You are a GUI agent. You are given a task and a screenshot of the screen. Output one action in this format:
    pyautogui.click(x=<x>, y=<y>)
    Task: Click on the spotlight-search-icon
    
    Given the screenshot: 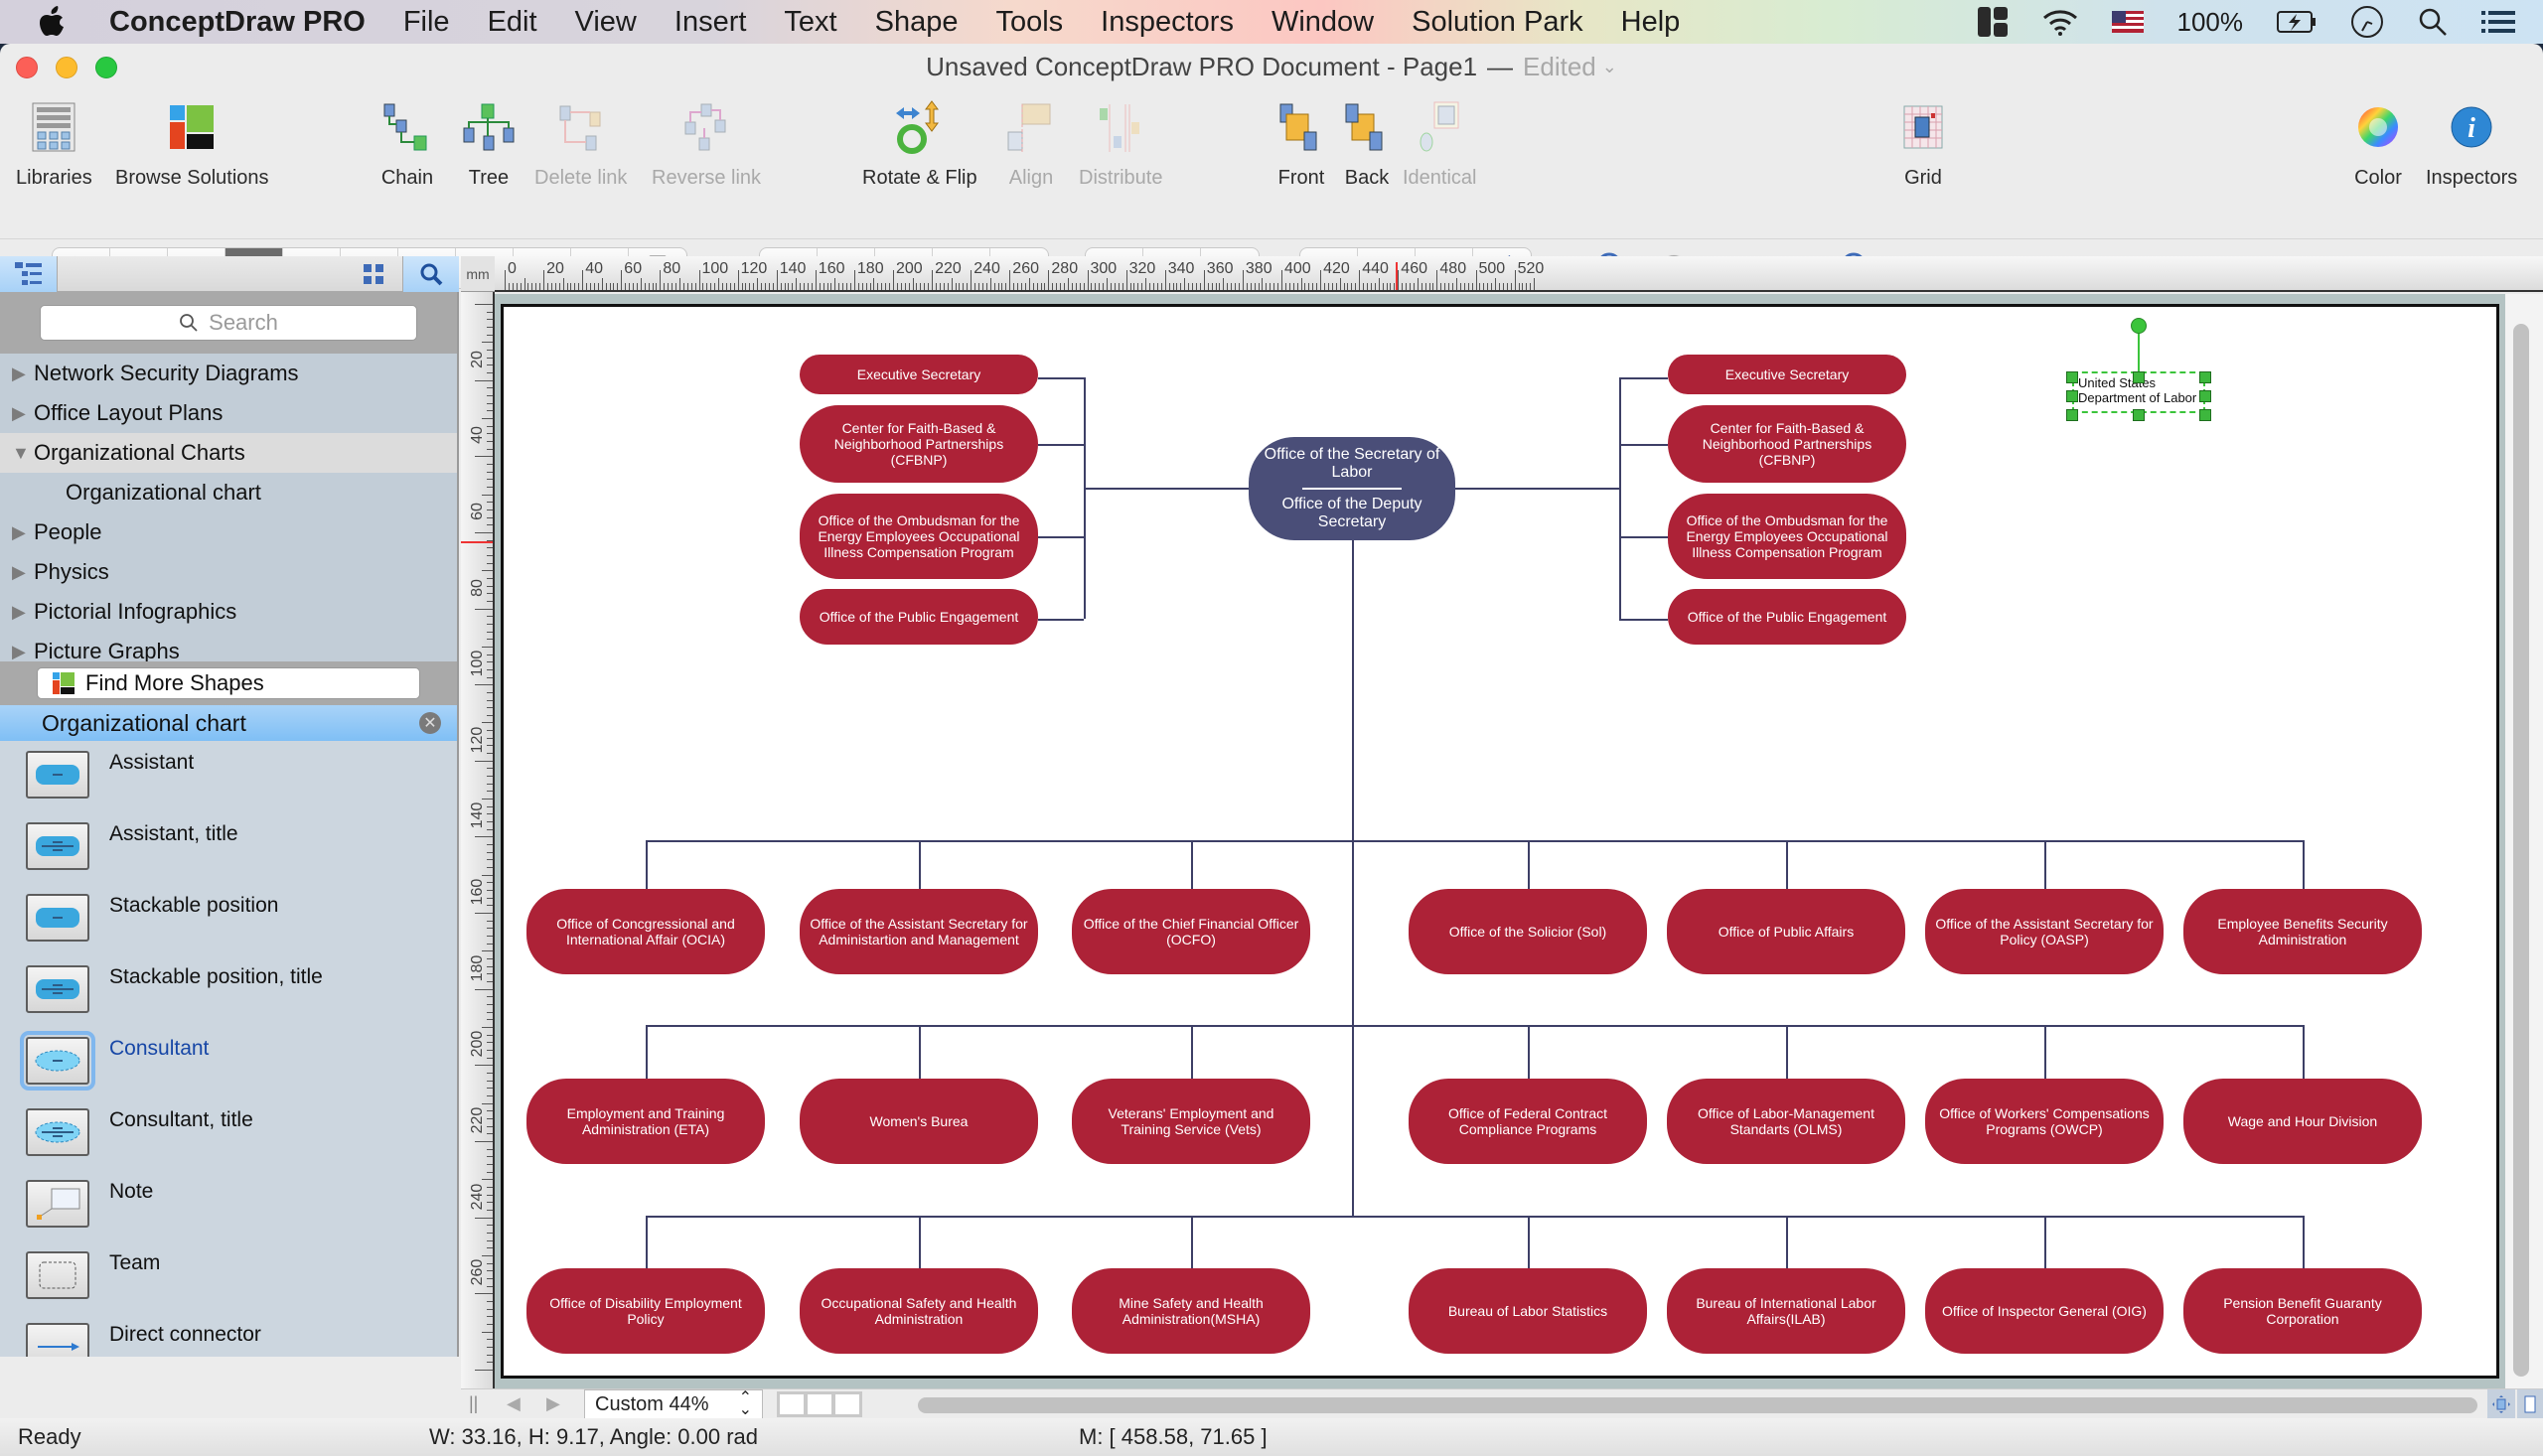 What is the action you would take?
    pyautogui.click(x=2433, y=22)
    